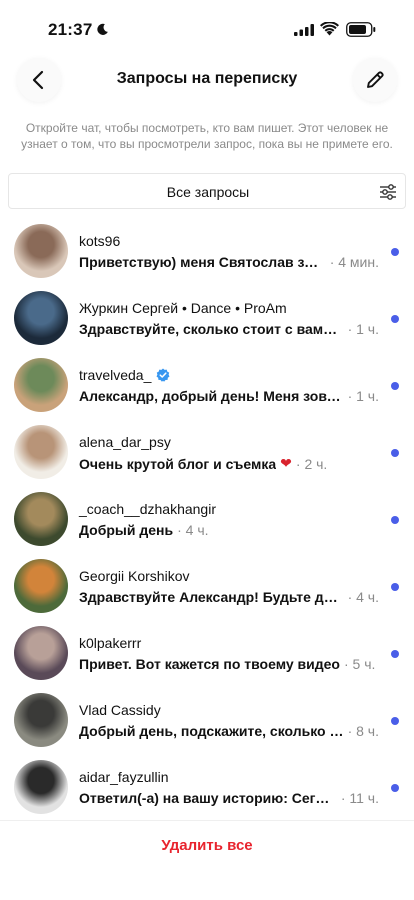  Describe the element at coordinates (311, 463) in the screenshot. I see `message-time: · 2 ч.` at that location.